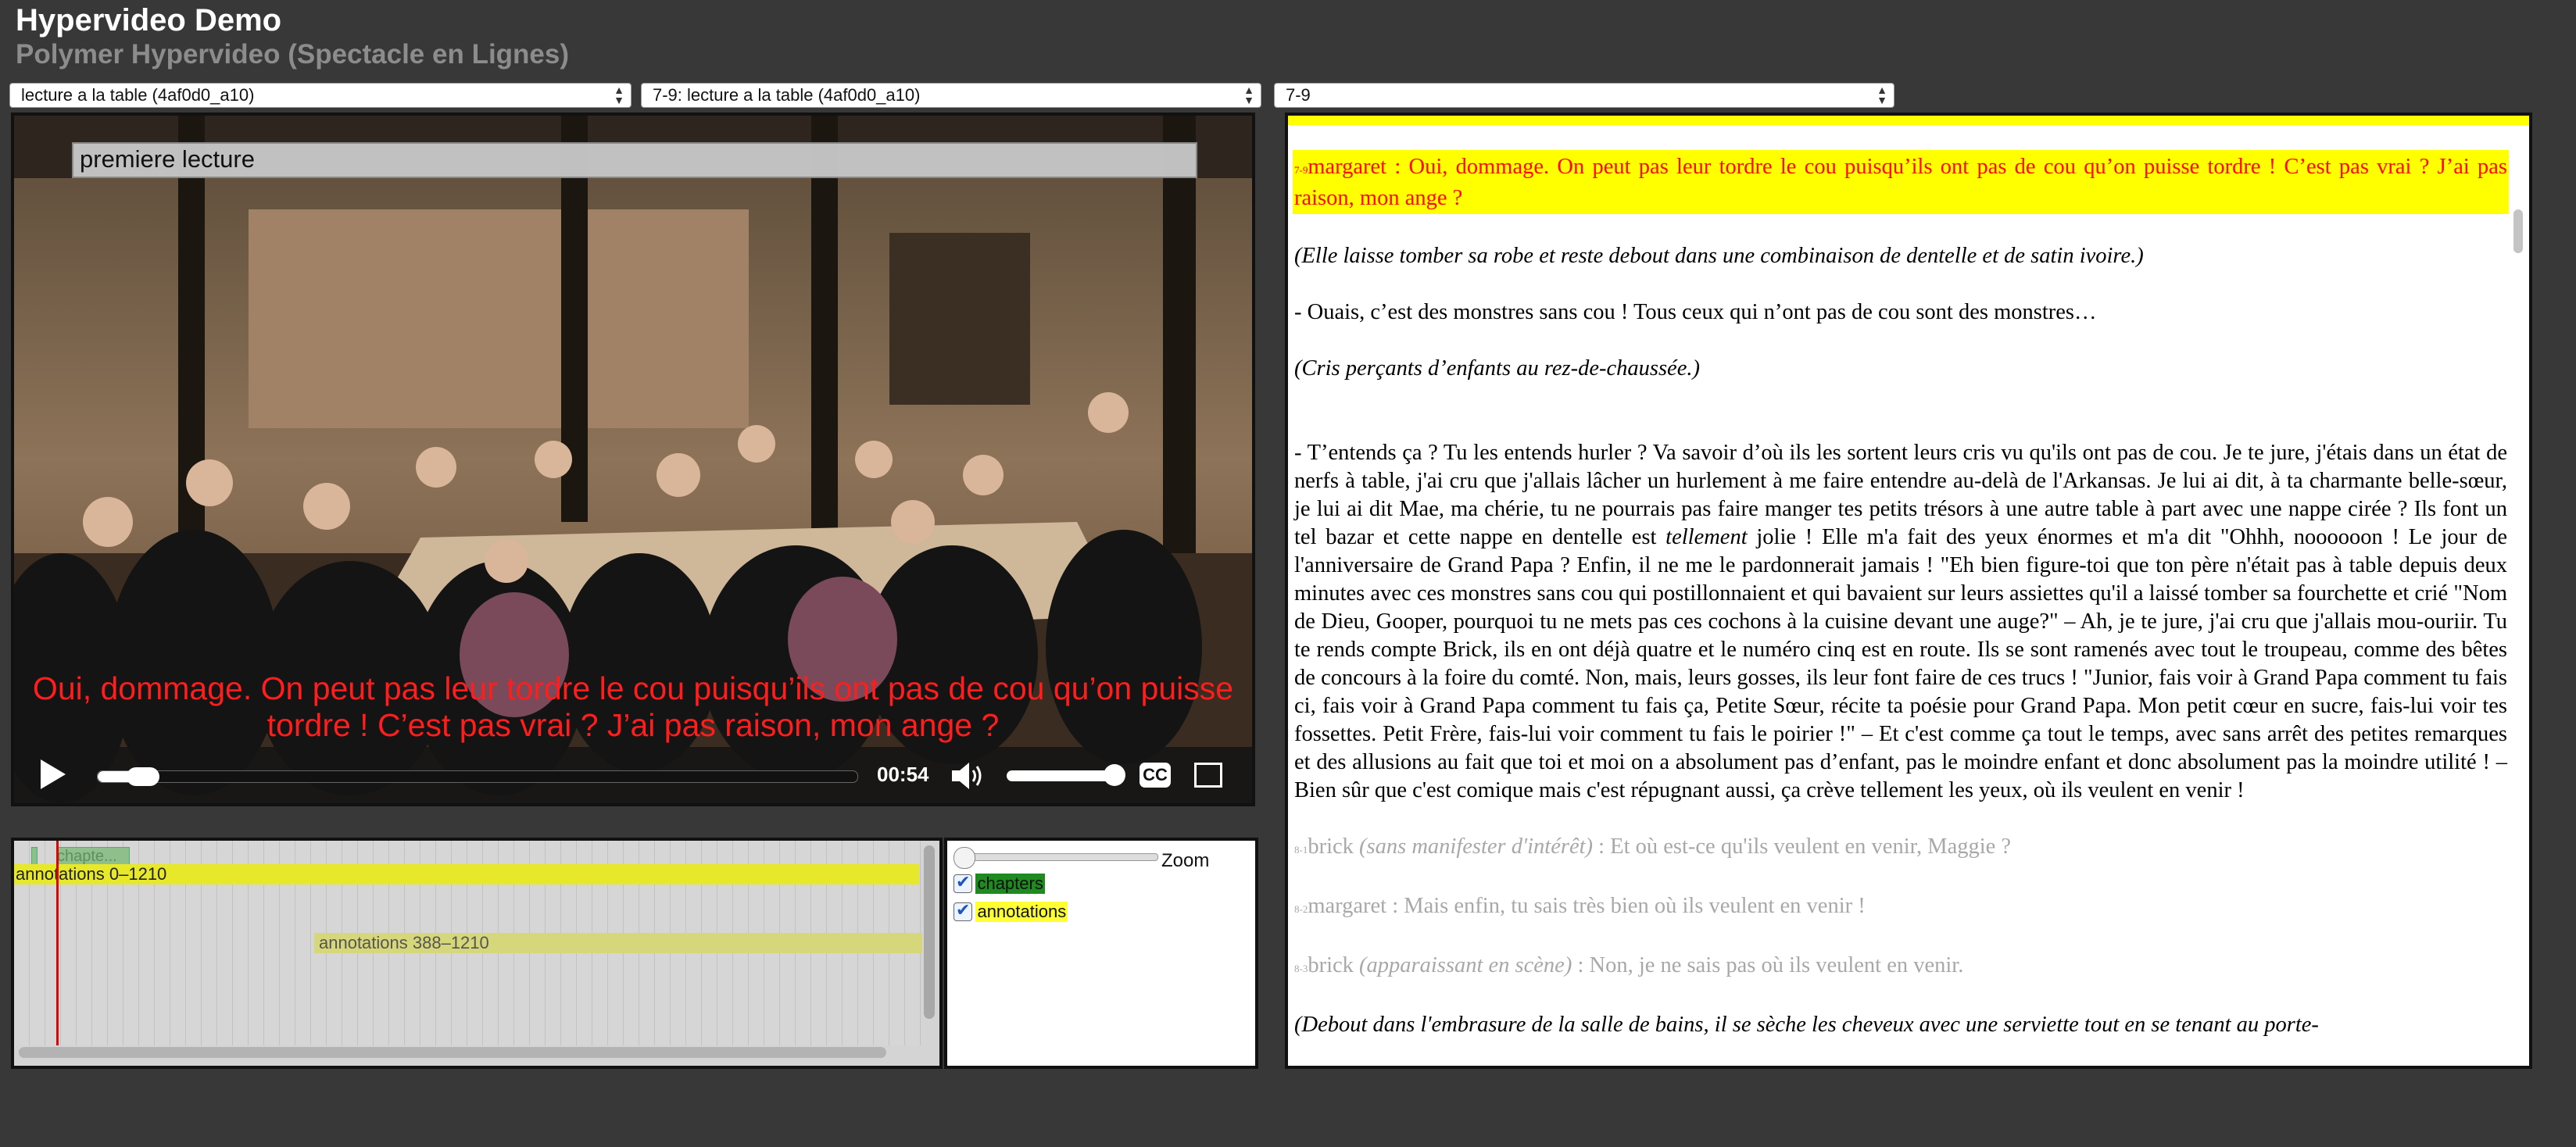 This screenshot has width=2576, height=1147. What do you see at coordinates (320, 95) in the screenshot?
I see `video-select: lecture a la table (4af0d0_a10) ▲ ▼` at bounding box center [320, 95].